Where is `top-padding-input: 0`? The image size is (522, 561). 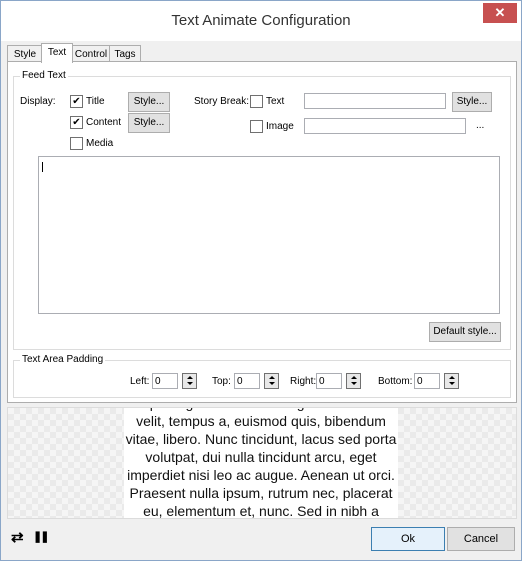 top-padding-input: 0 is located at coordinates (247, 381).